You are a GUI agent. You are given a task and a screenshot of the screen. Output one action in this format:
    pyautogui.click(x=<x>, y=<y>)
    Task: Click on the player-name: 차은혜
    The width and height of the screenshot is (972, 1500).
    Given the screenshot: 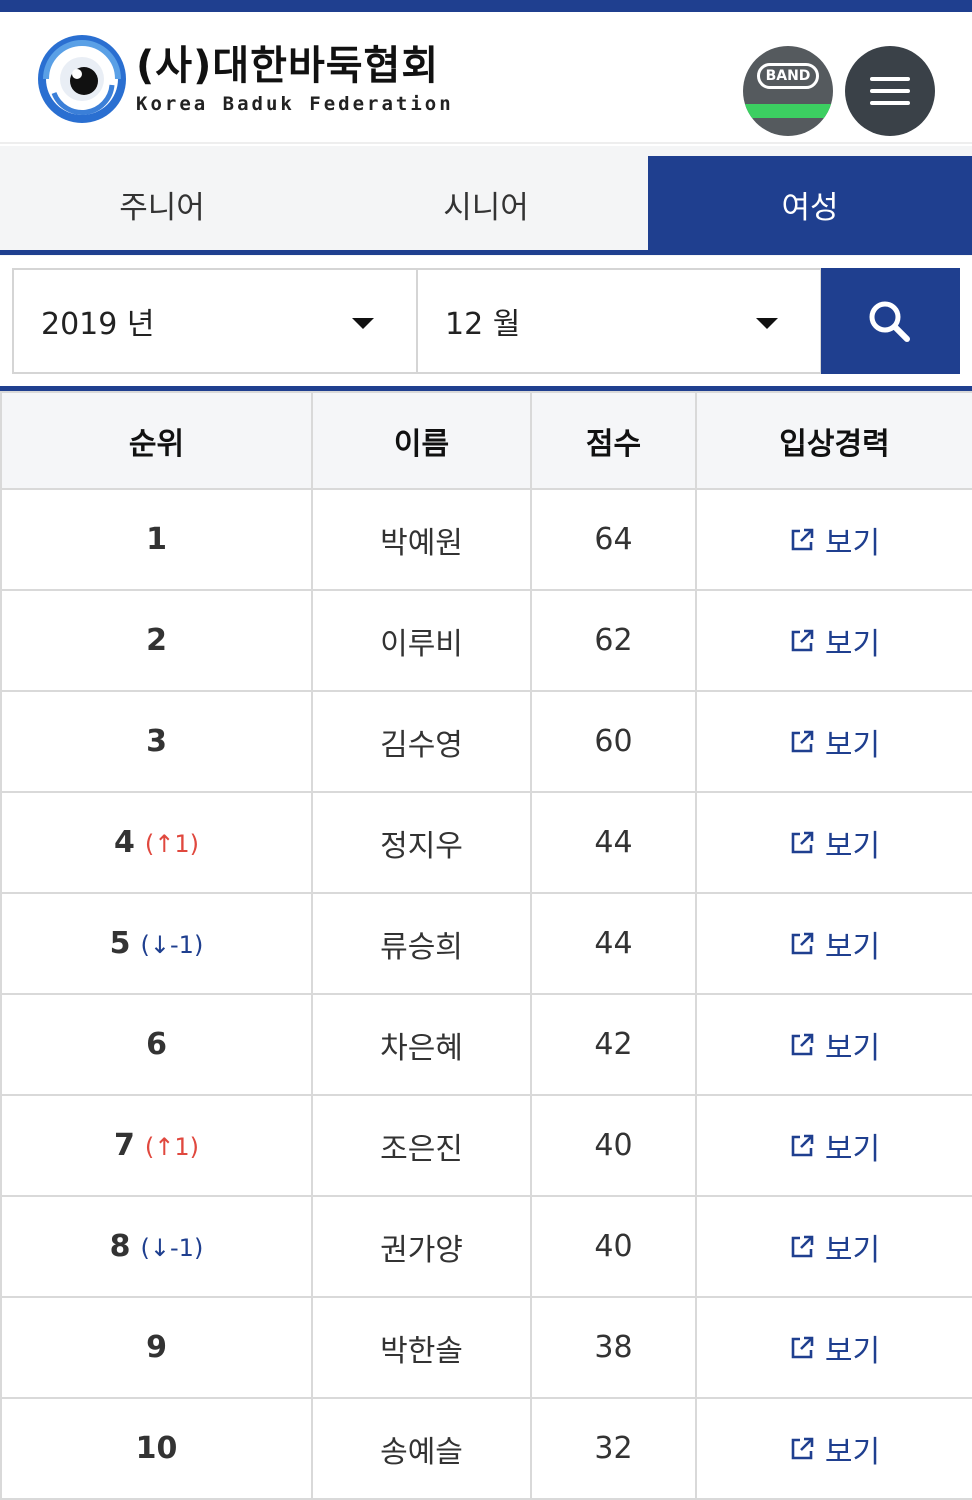 What is the action you would take?
    pyautogui.click(x=421, y=1044)
    